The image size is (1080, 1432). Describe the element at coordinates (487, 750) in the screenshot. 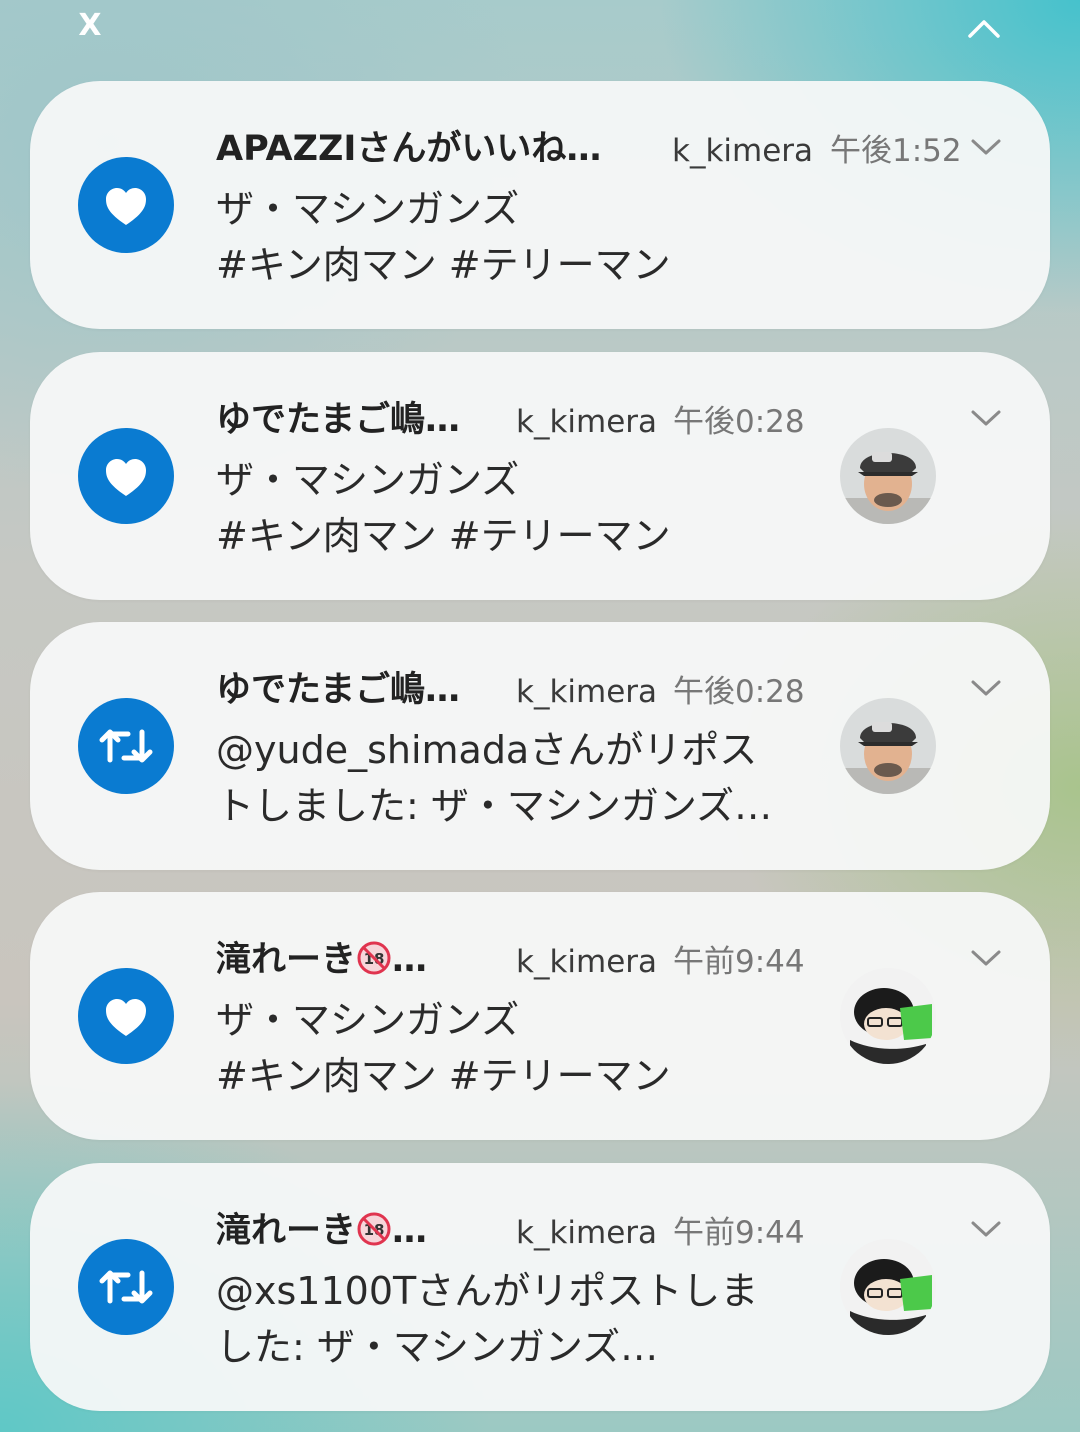

I see `notification-body-line: @yude_shimadaさんがリポス` at that location.